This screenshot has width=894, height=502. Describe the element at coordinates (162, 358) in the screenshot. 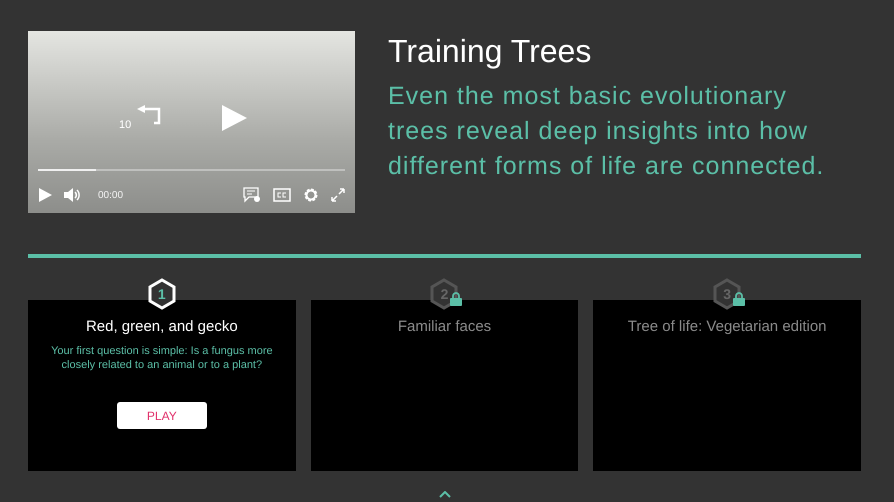

I see `level-description: Your first question is simple: Is a fungus more closely related to an animal or to a plant?` at that location.